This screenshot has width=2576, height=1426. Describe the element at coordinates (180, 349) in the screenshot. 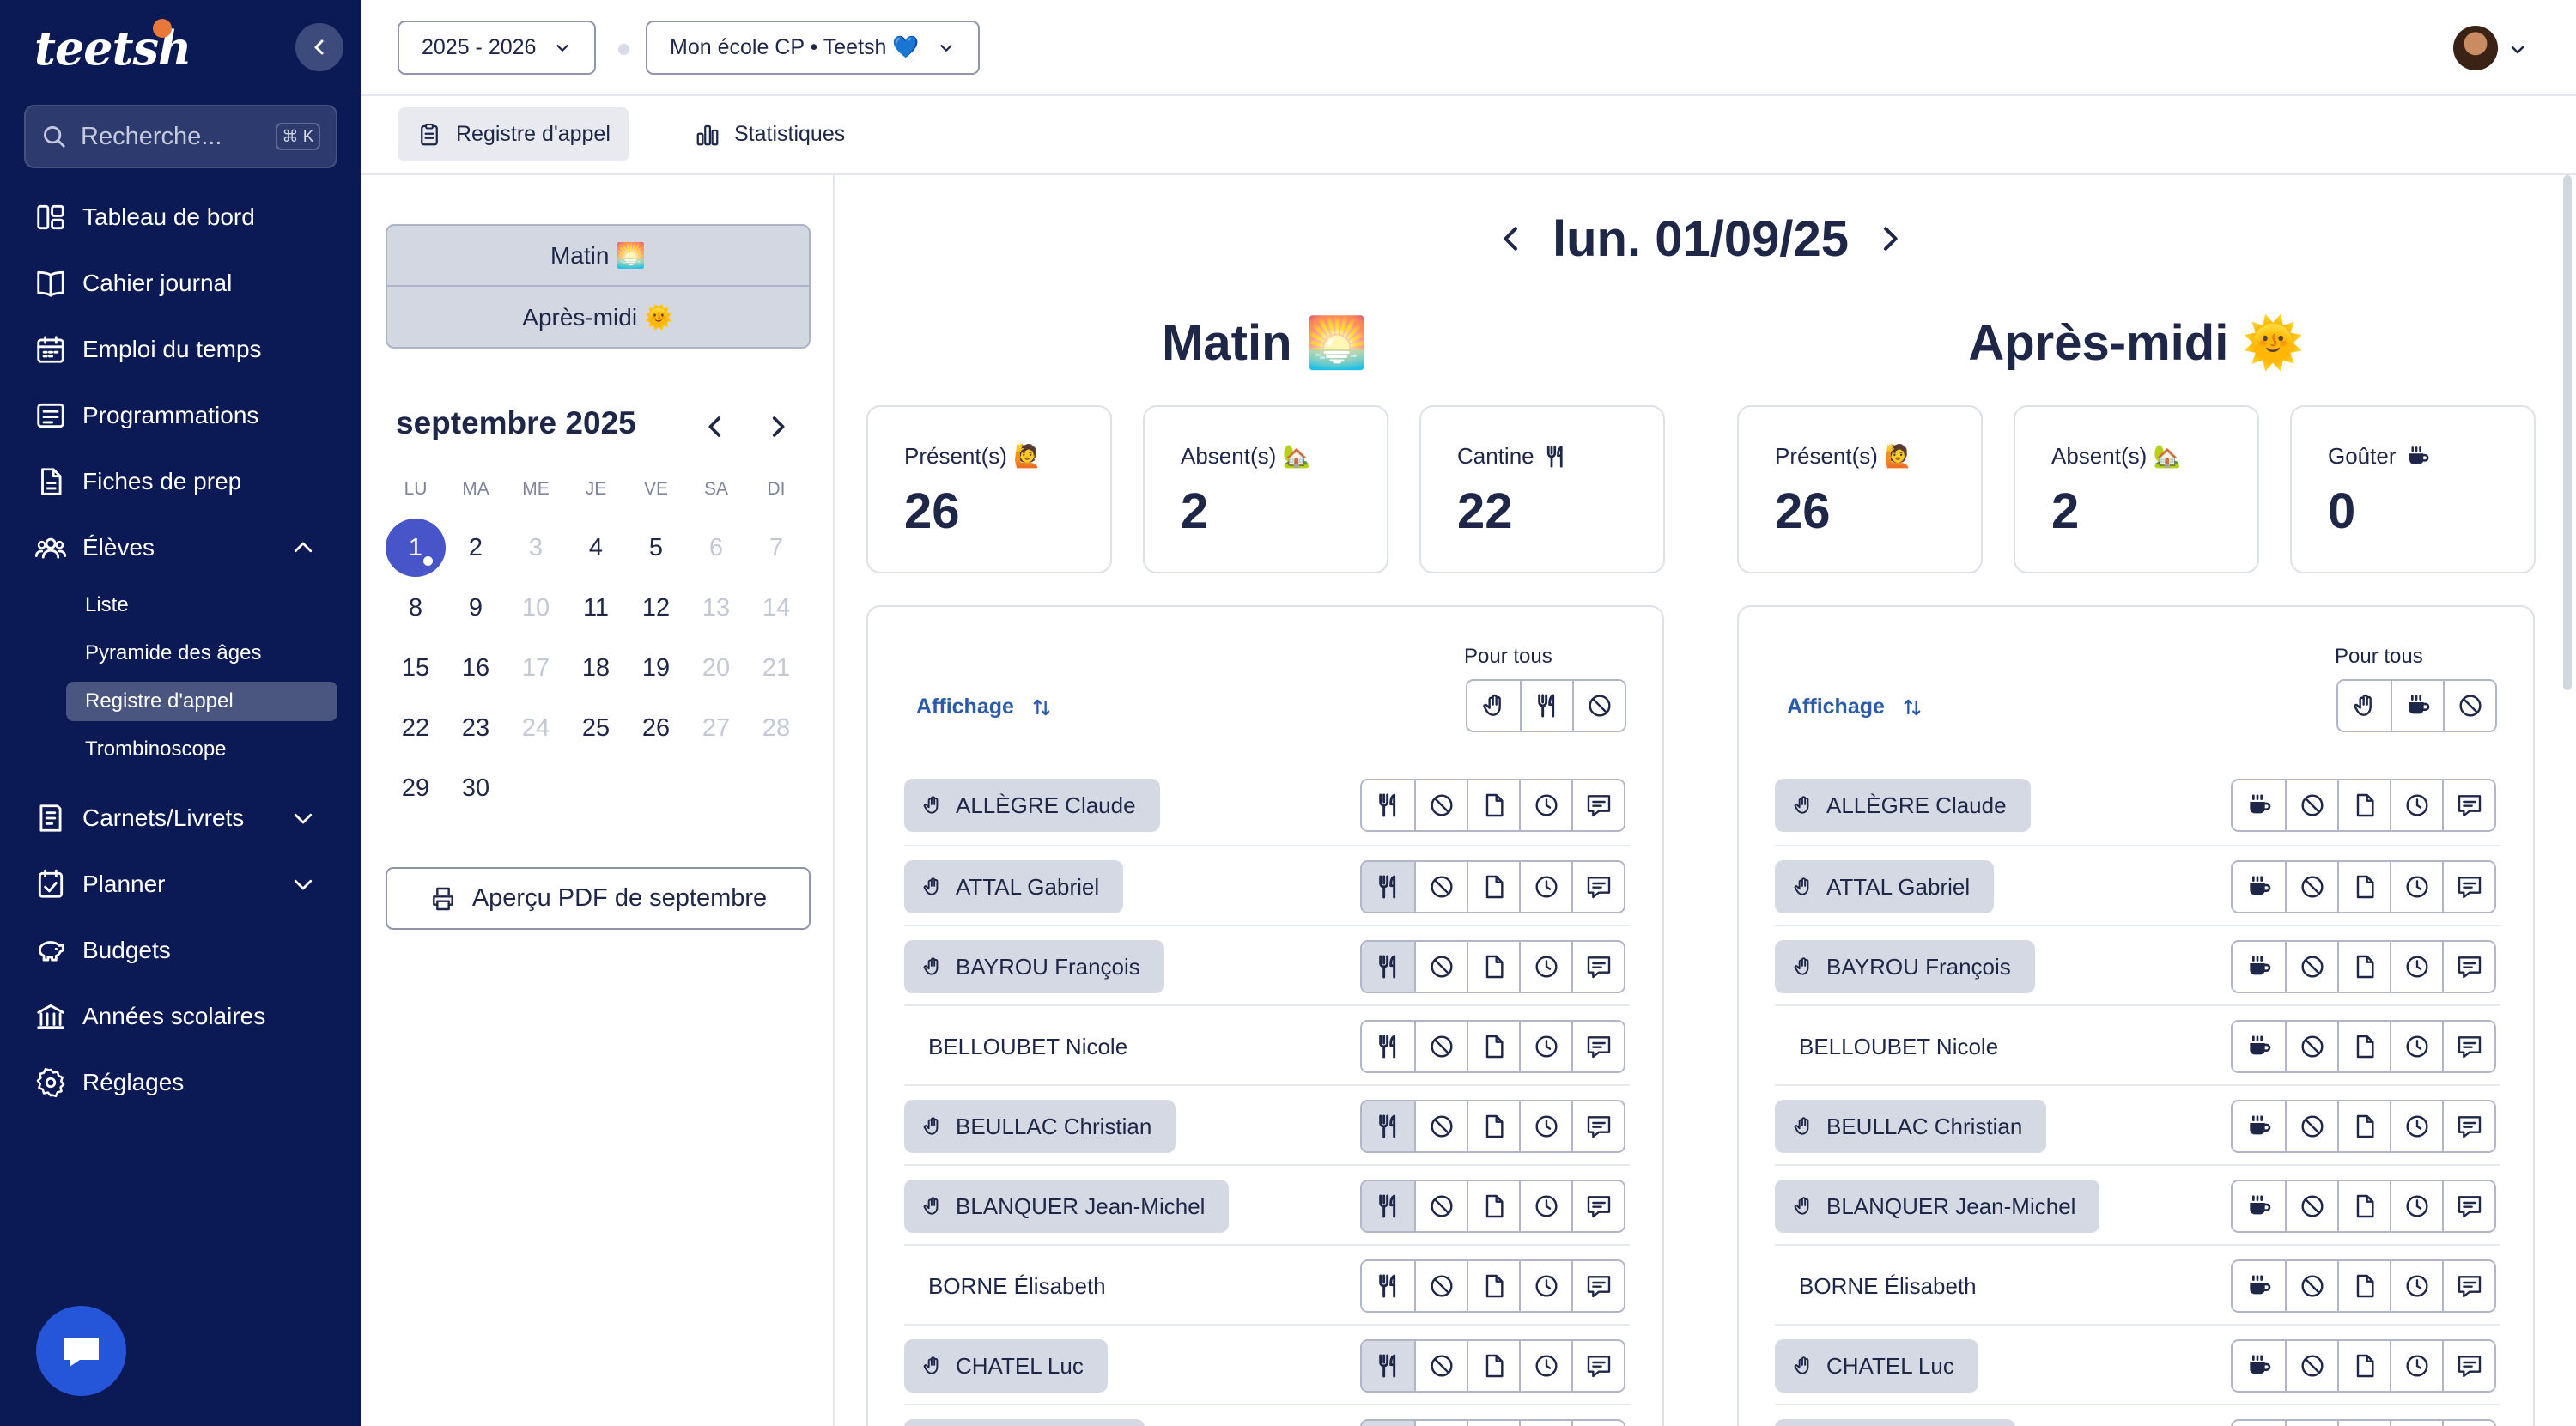

I see `nav-emploi-du-temps: Emploi du temps` at that location.